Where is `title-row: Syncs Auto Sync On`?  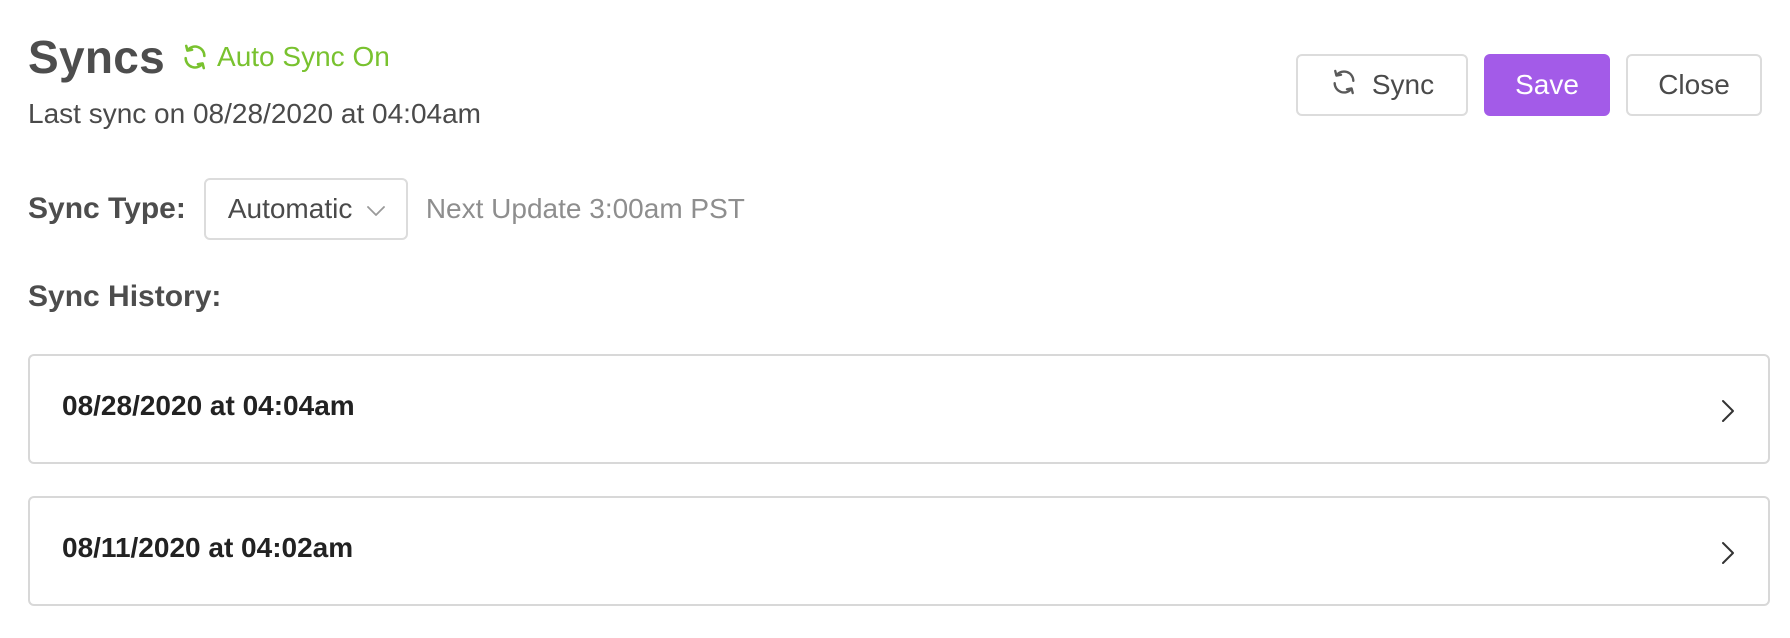
title-row: Syncs Auto Sync On is located at coordinates (254, 57).